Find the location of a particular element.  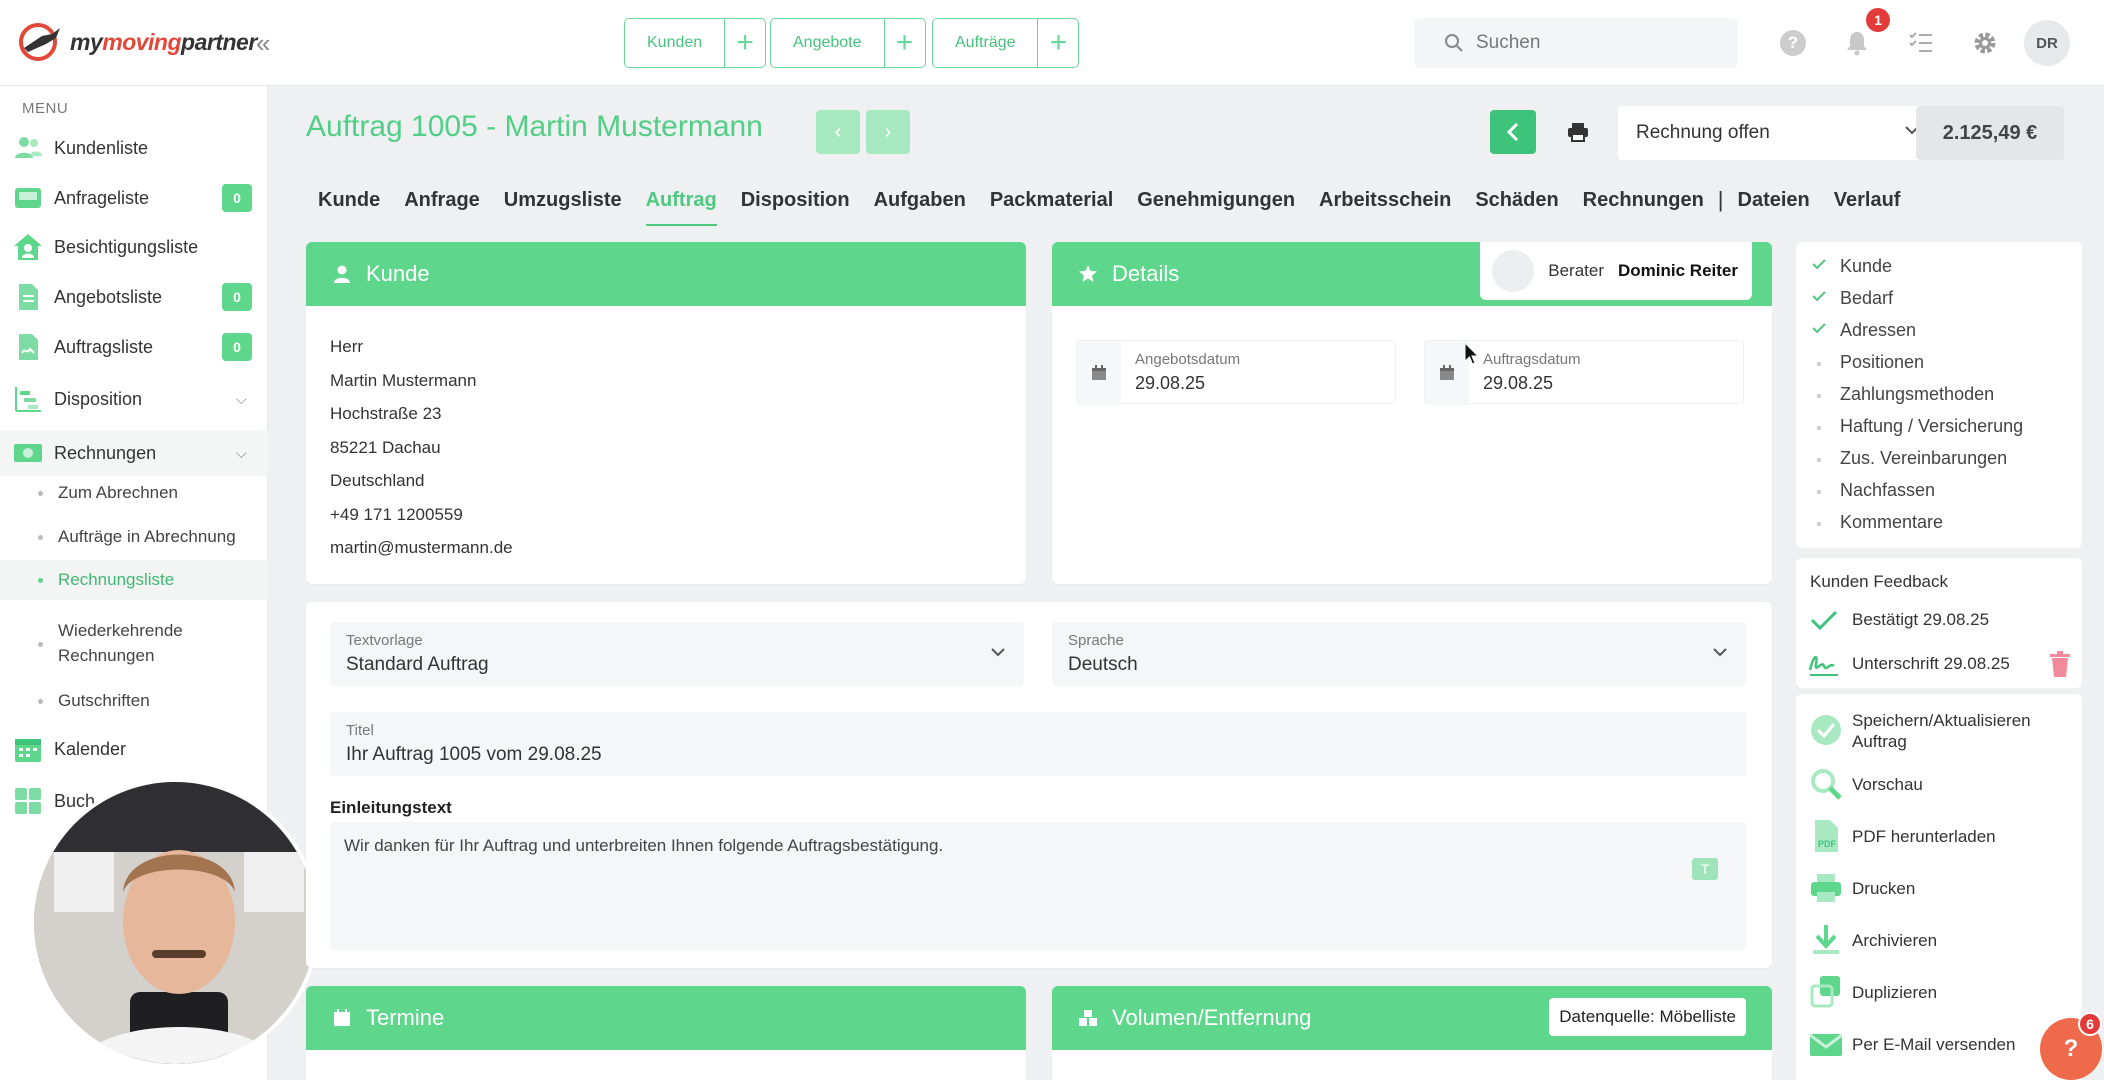

sidebar-subitem-gutschriften: Gutschriften is located at coordinates (134, 701).